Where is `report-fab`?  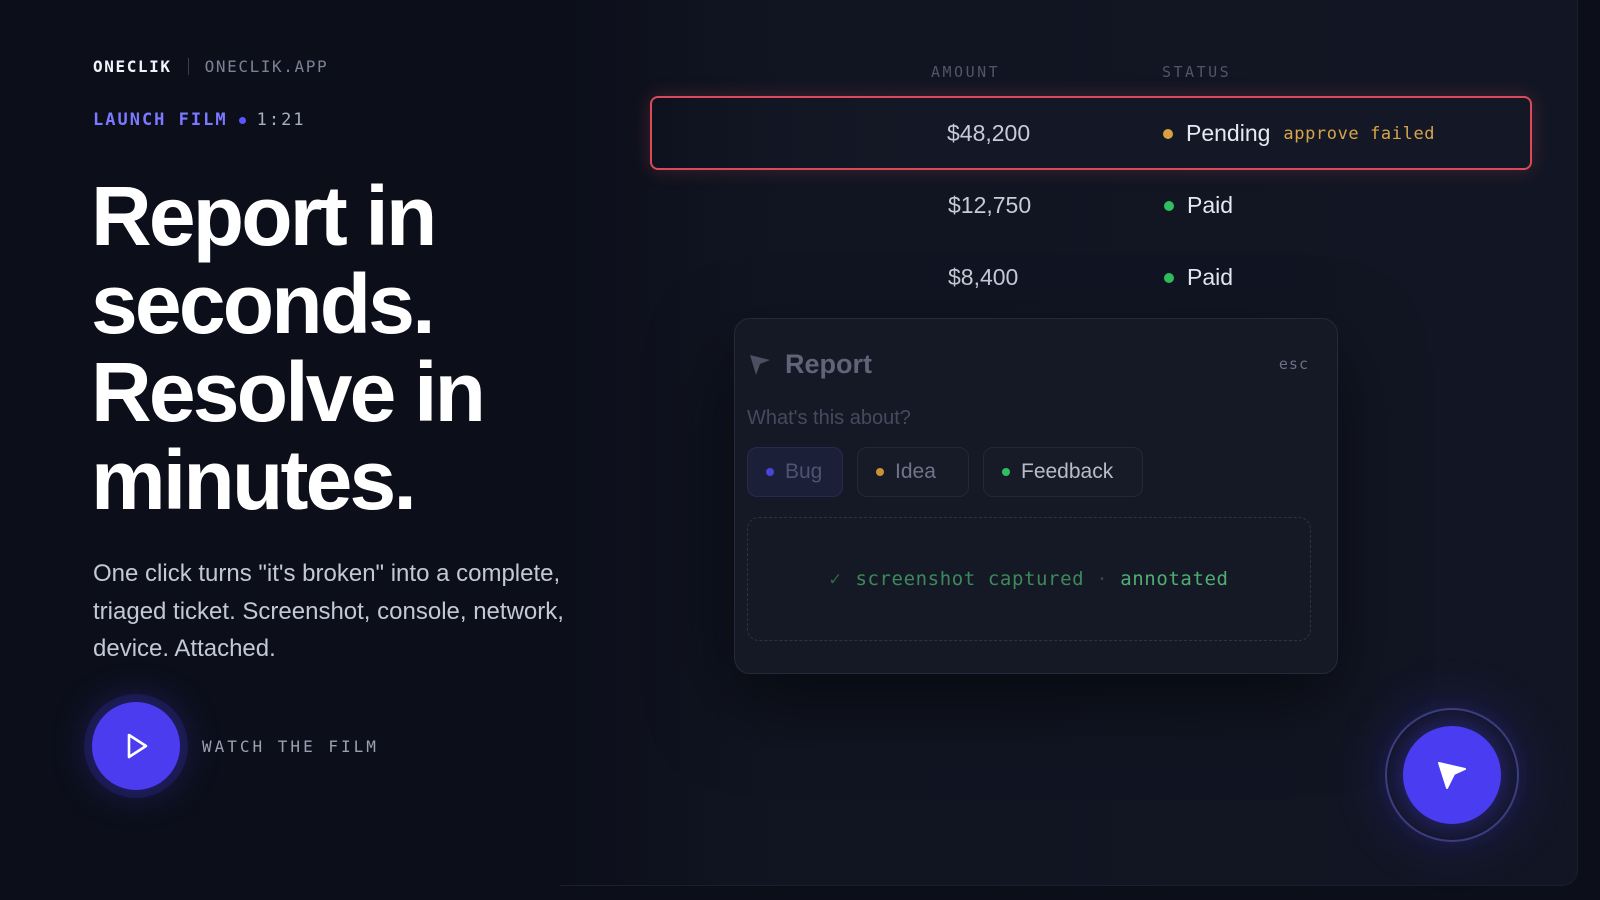
report-fab is located at coordinates (1452, 775).